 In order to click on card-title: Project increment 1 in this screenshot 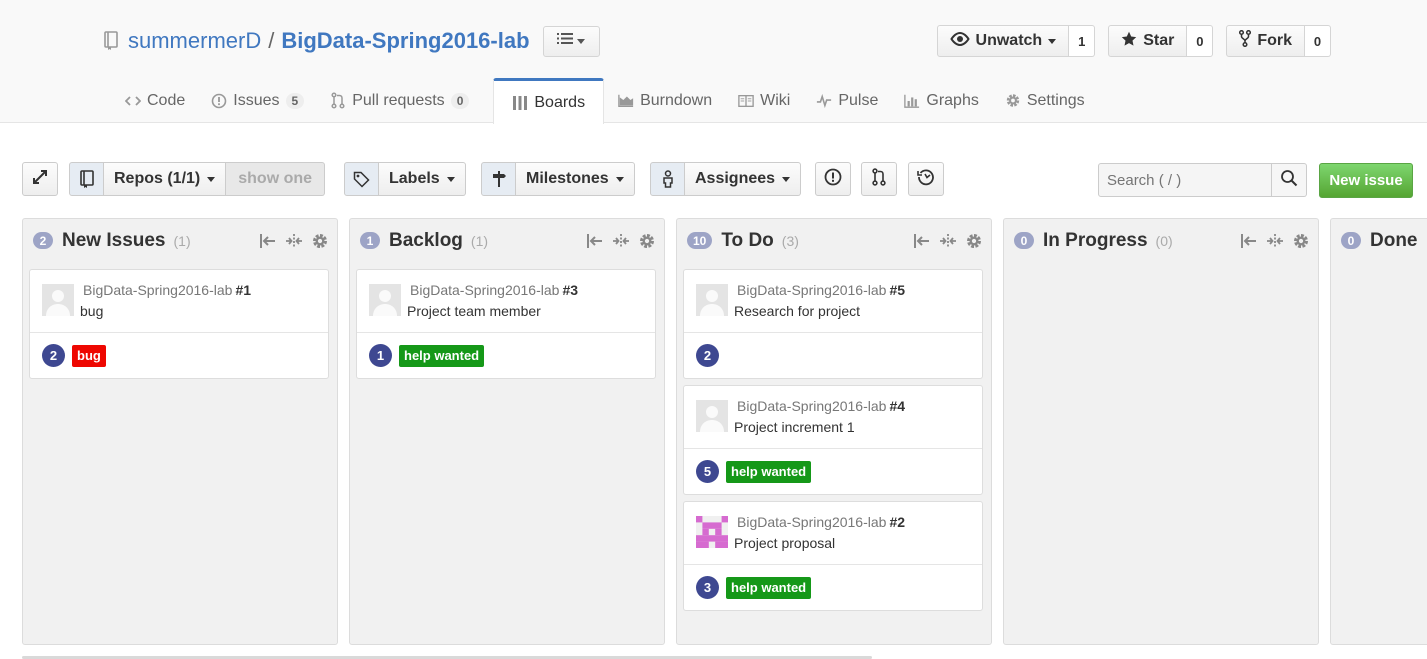, I will do `click(794, 427)`.